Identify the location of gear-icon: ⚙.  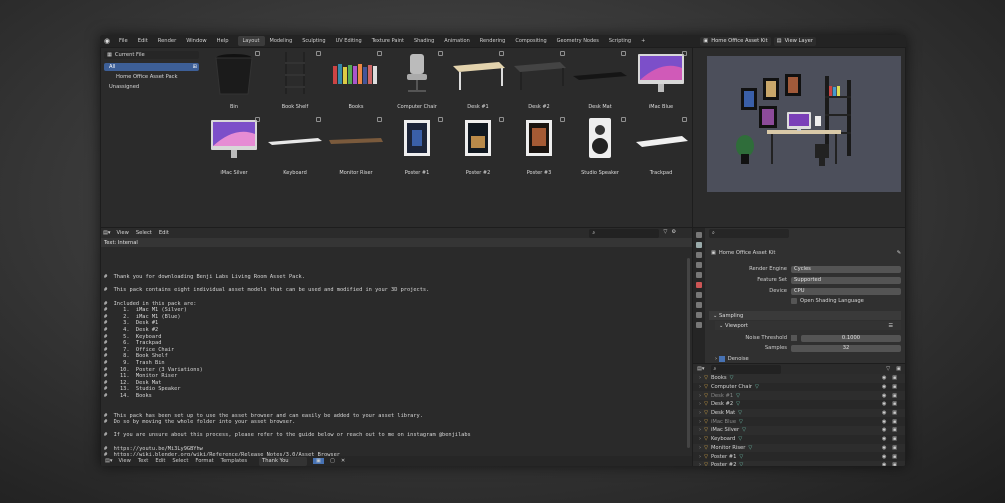
(673, 233).